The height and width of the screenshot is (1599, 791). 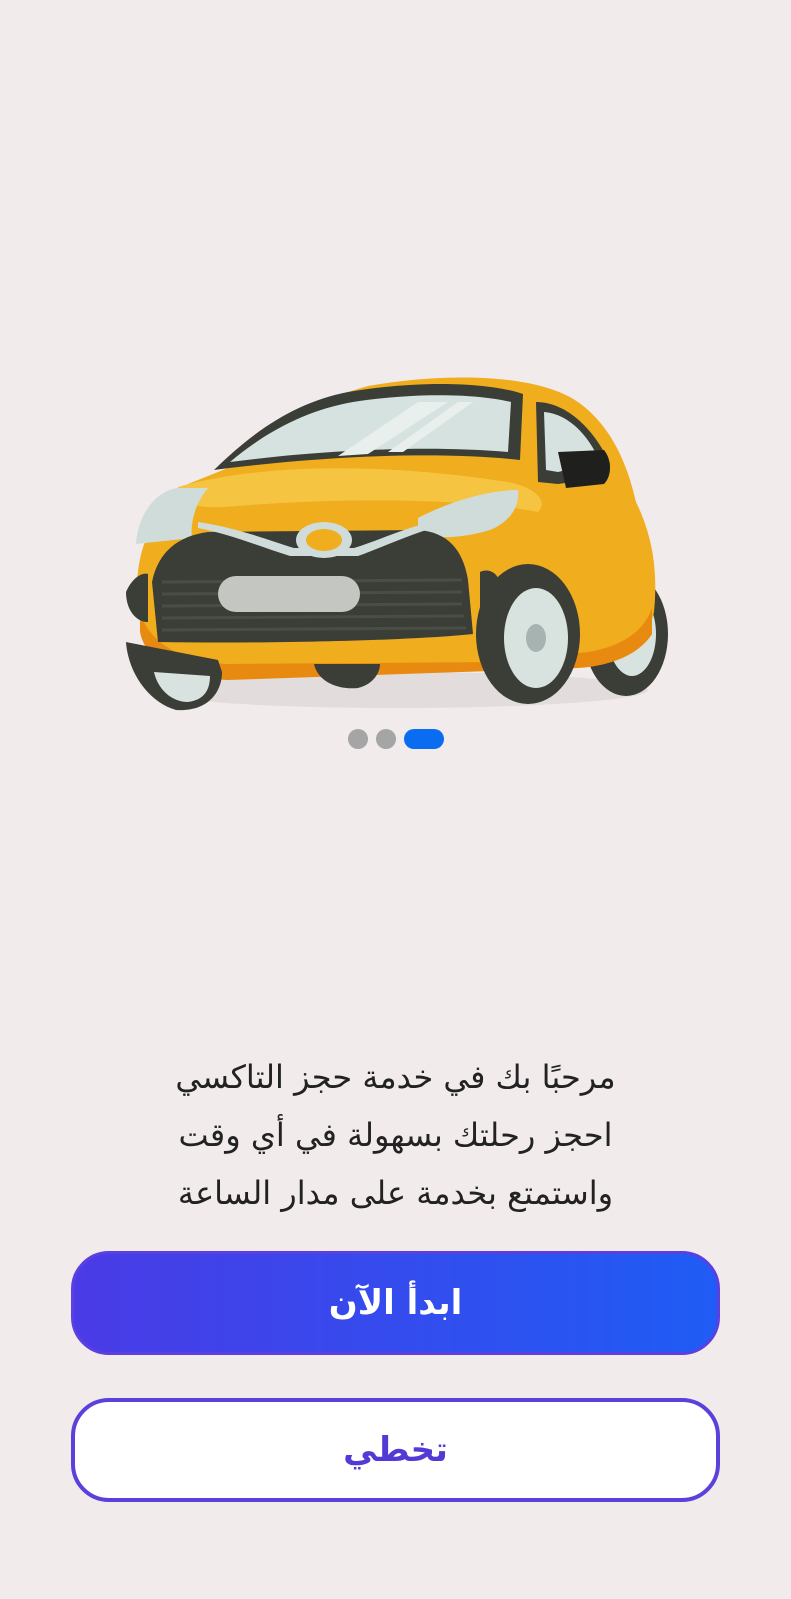 I want to click on start-now-label: ابدأ الآن, so click(x=395, y=1303).